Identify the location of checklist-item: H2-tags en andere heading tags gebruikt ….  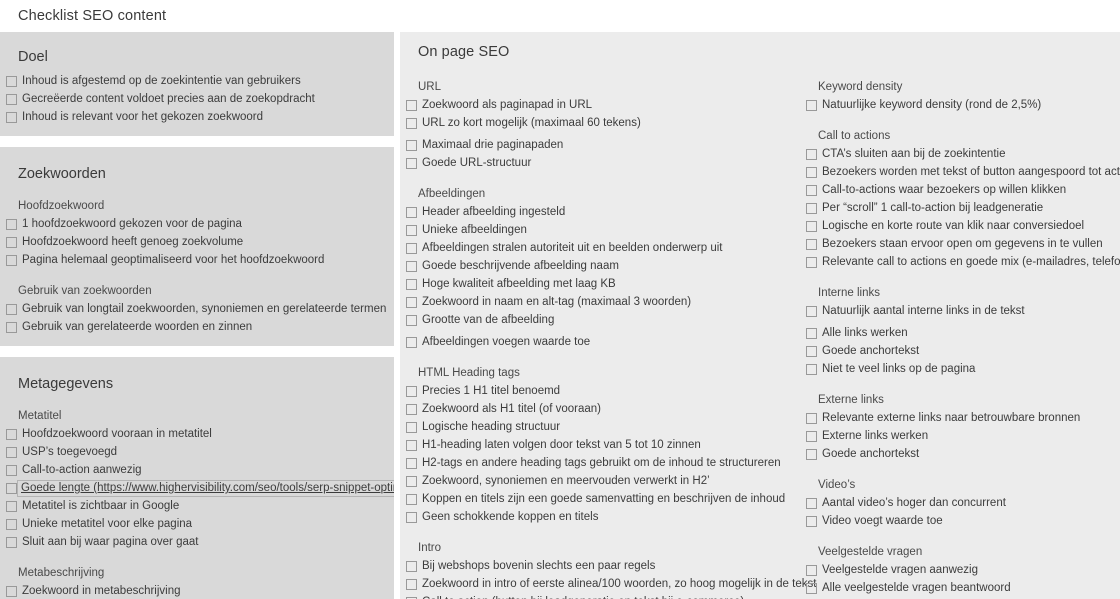
(600, 463).